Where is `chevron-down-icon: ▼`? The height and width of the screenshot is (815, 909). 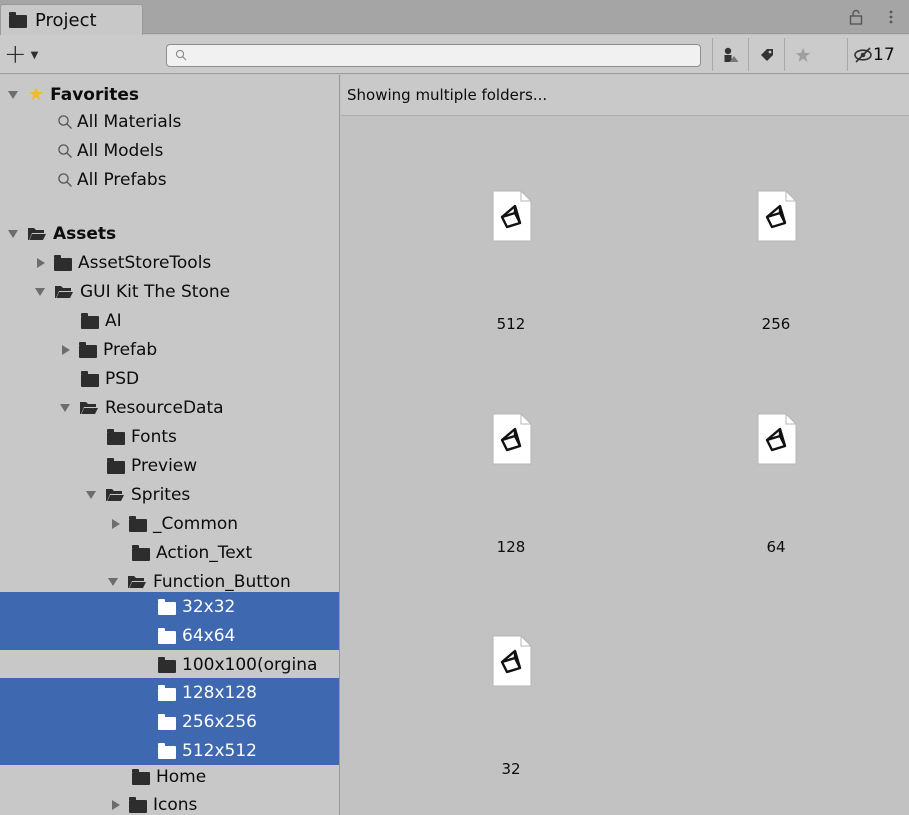
chevron-down-icon: ▼ is located at coordinates (34, 55).